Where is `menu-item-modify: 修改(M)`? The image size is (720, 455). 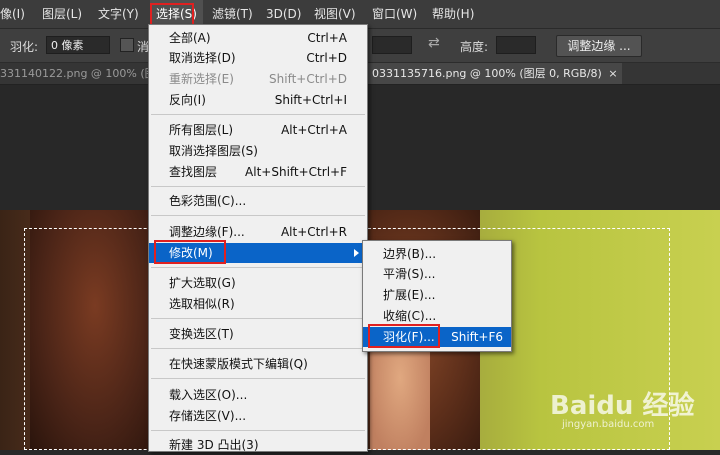
menu-item-modify: 修改(M) is located at coordinates (258, 253).